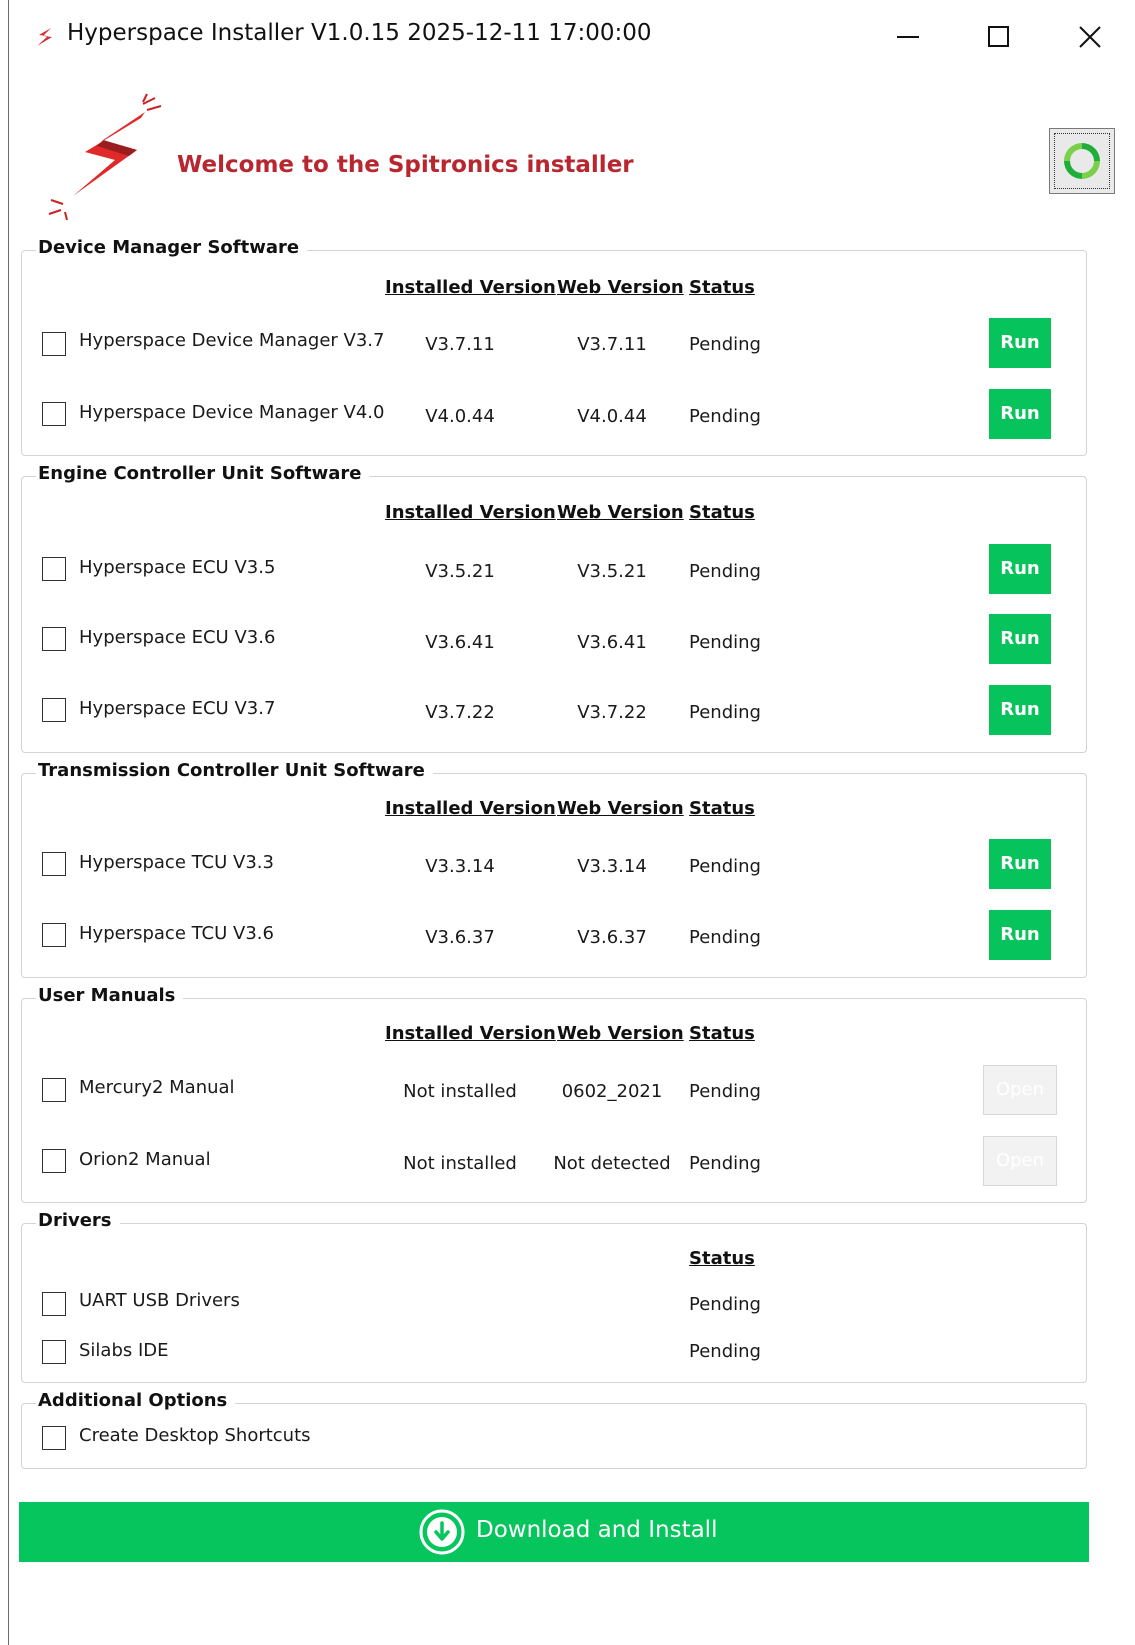  I want to click on installed-version: V4.0.44, so click(460, 416).